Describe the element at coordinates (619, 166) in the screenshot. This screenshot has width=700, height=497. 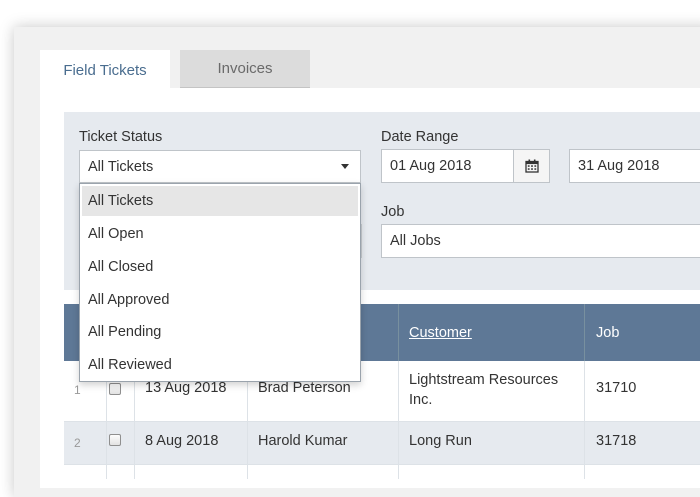
I see `date-to-value: 31 Aug 2018` at that location.